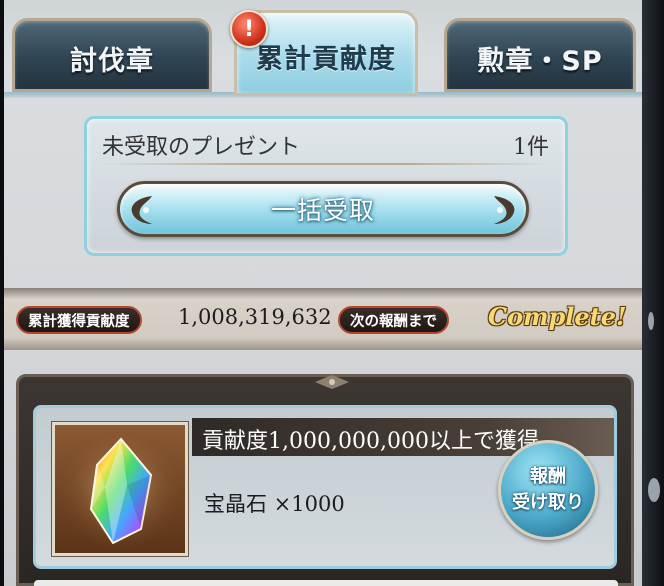 The height and width of the screenshot is (586, 664). Describe the element at coordinates (332, 382) in the screenshot. I see `crest-ornament-icon` at that location.